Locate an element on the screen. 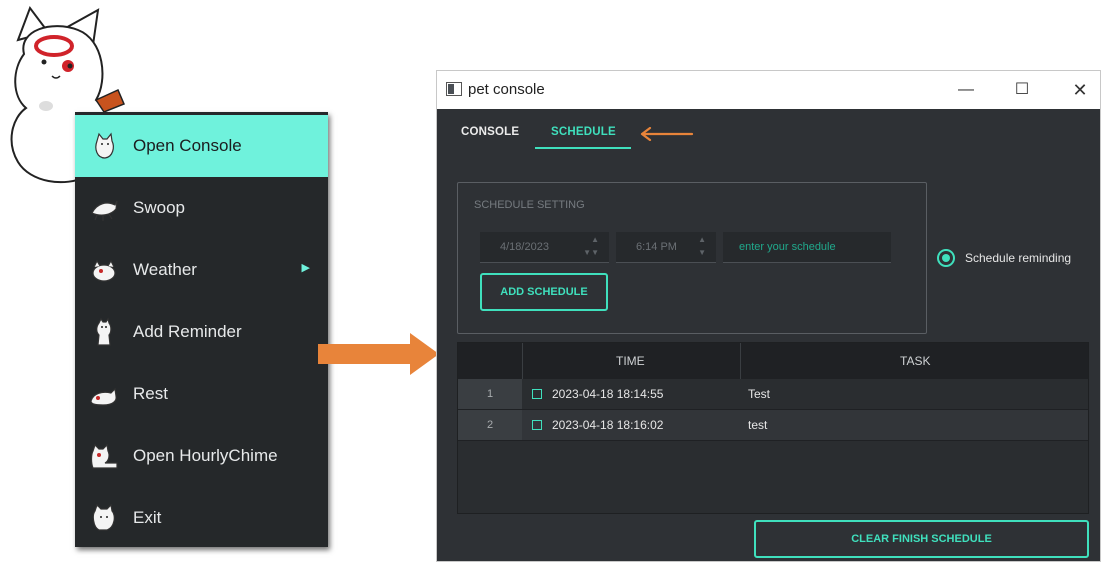  table-header: TIME TASK is located at coordinates (773, 361).